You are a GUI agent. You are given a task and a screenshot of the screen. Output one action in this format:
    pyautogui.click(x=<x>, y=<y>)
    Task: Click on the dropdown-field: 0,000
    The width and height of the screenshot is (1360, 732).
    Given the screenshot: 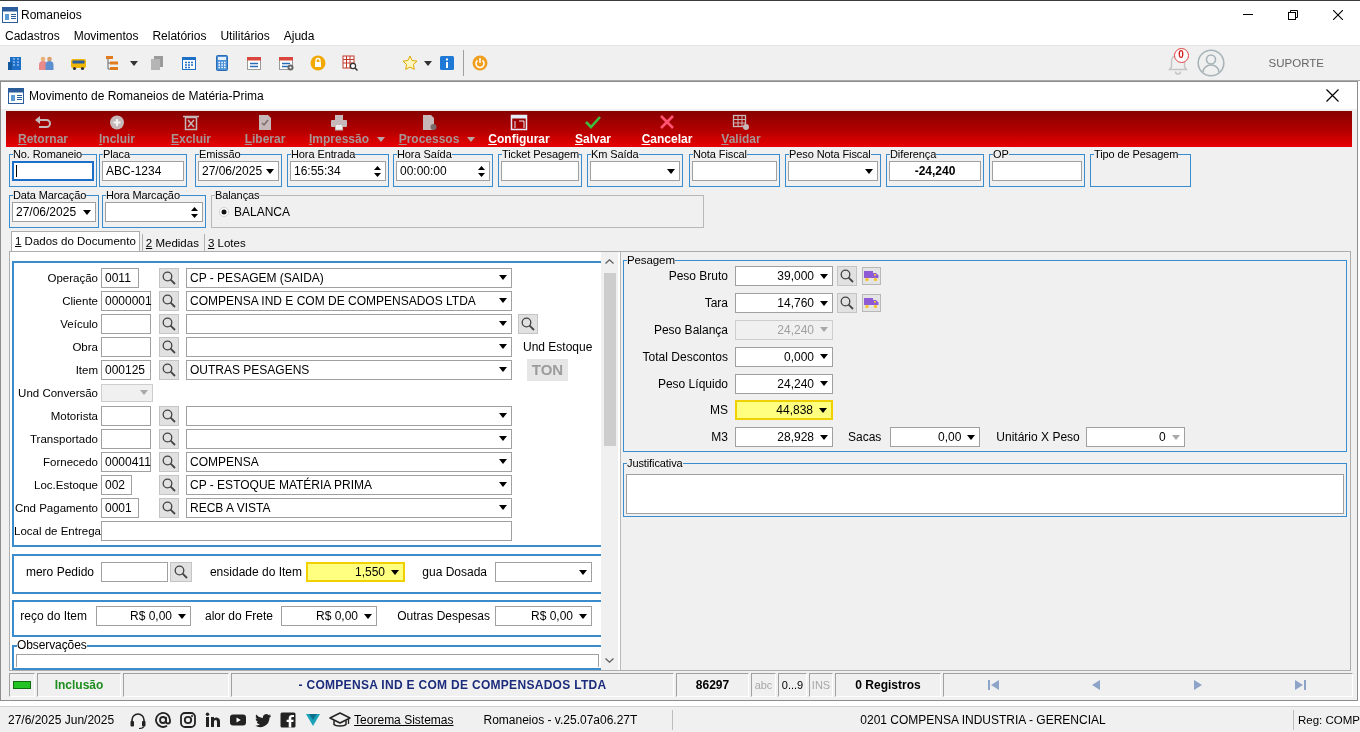 What is the action you would take?
    pyautogui.click(x=784, y=356)
    